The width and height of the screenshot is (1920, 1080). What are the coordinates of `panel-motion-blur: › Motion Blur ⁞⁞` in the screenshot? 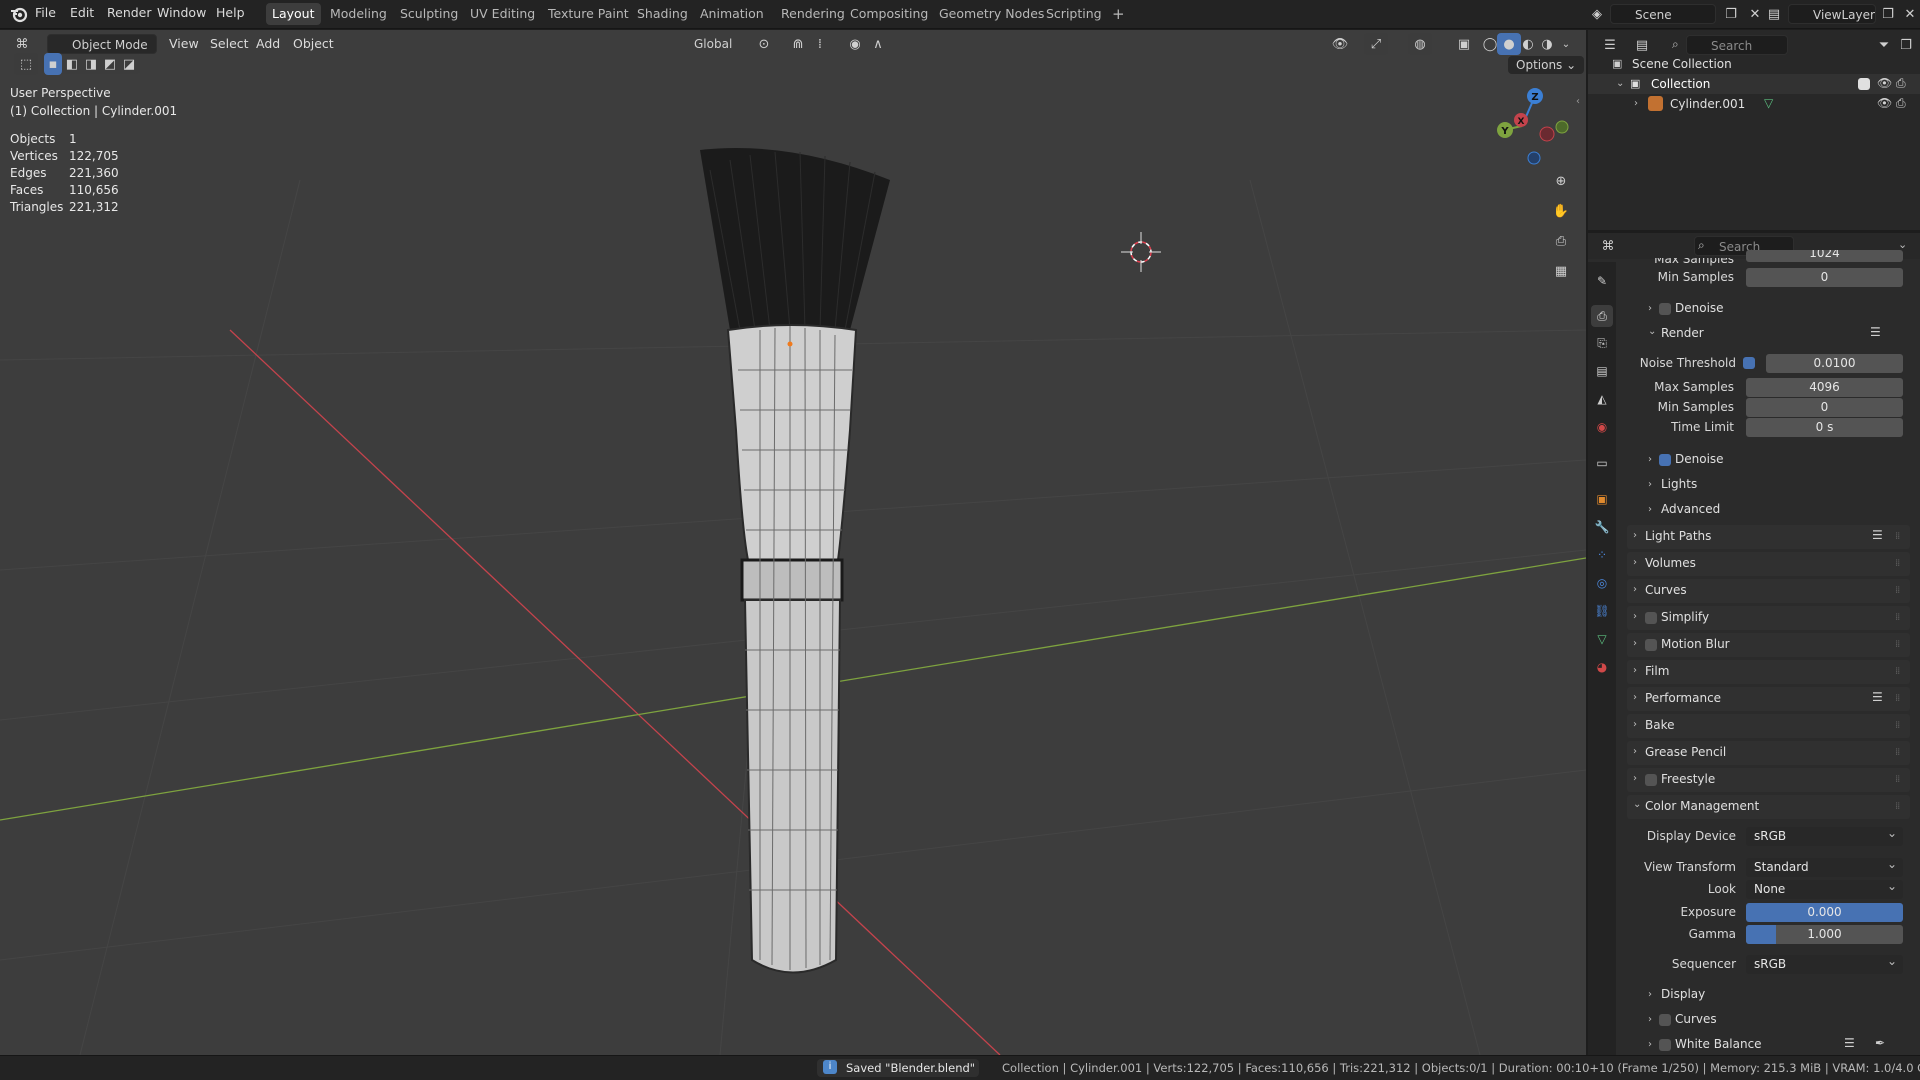 It's located at (1768, 645).